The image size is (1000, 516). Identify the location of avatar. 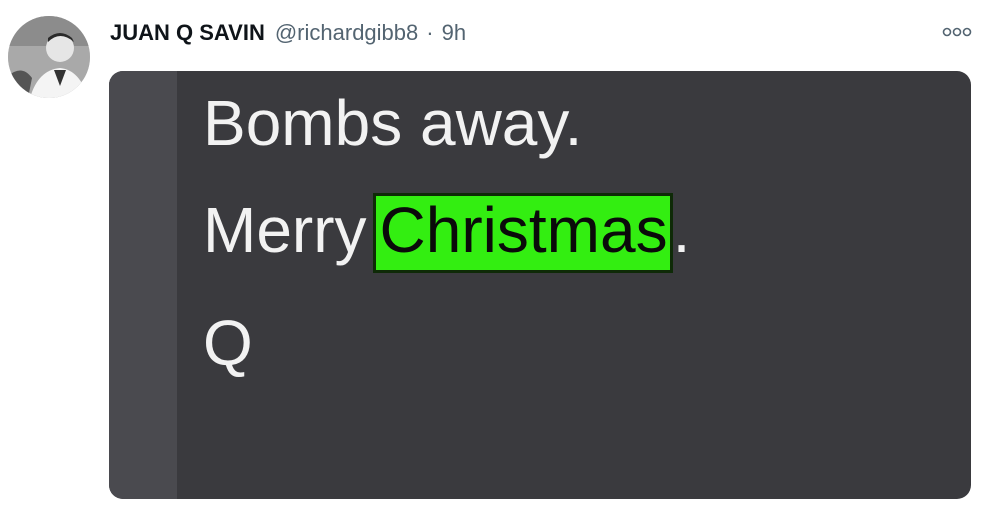
(49, 57).